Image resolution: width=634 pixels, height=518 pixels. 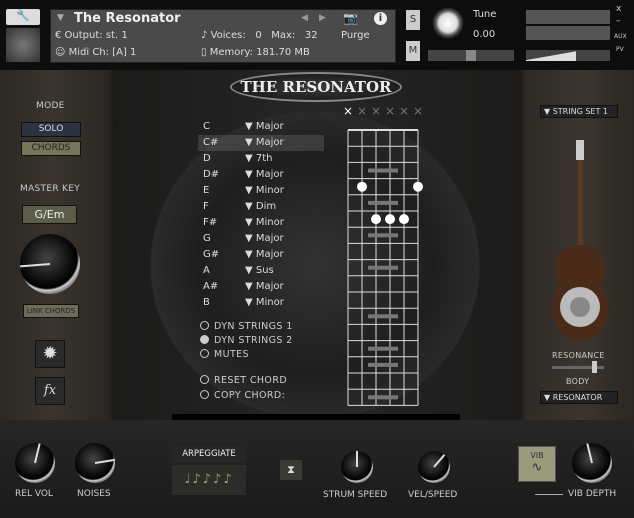 I want to click on master-key-selector: G/Em, so click(x=49, y=214).